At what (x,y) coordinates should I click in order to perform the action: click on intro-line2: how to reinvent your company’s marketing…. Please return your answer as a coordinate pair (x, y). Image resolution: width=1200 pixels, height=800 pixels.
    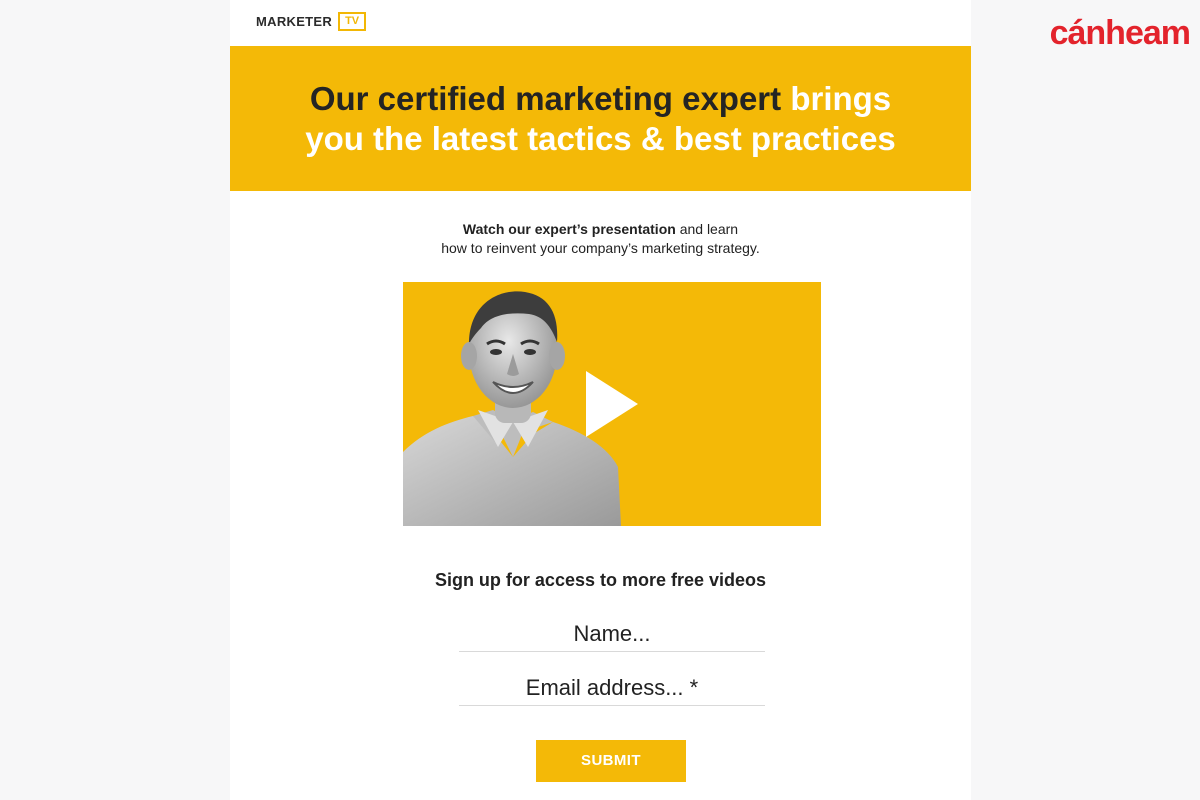
    Looking at the image, I should click on (600, 248).